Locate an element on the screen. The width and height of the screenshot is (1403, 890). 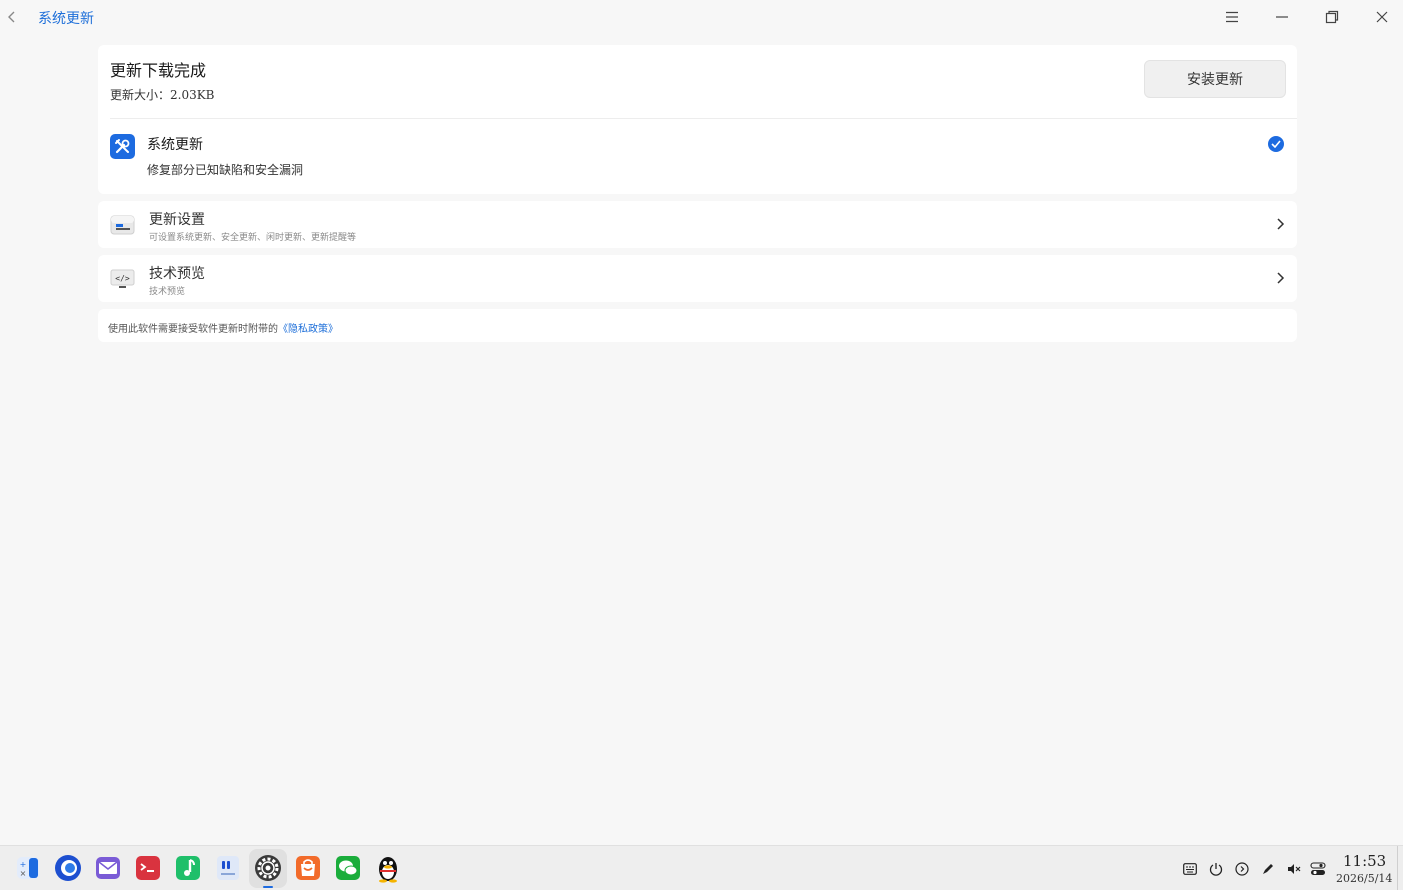
quote-editor-icon is located at coordinates (228, 868).